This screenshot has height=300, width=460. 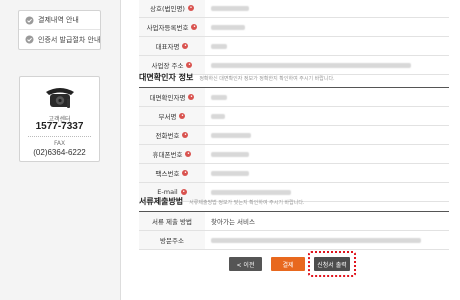 I want to click on table-row: 방문주소, so click(x=294, y=240).